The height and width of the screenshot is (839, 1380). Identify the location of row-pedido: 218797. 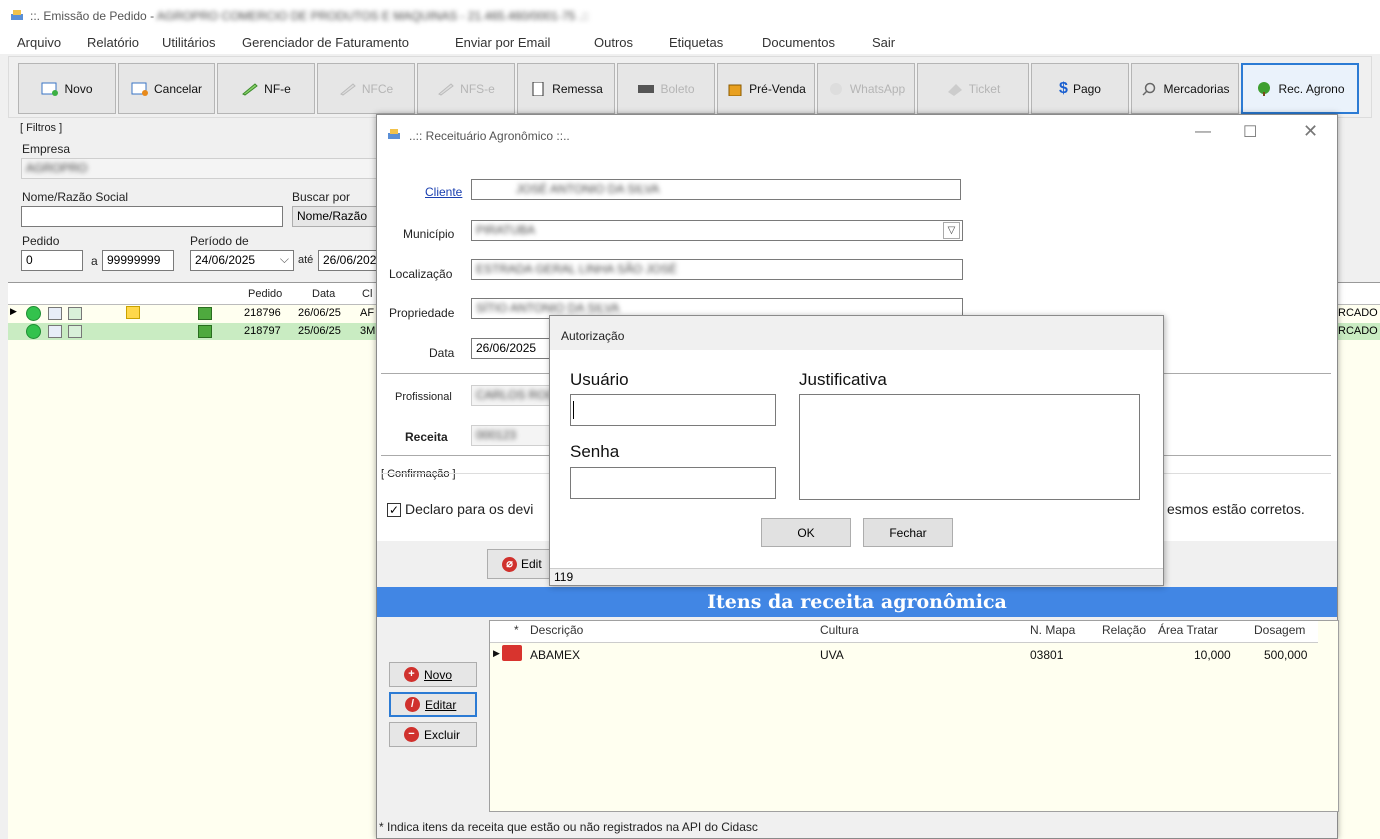
(262, 331).